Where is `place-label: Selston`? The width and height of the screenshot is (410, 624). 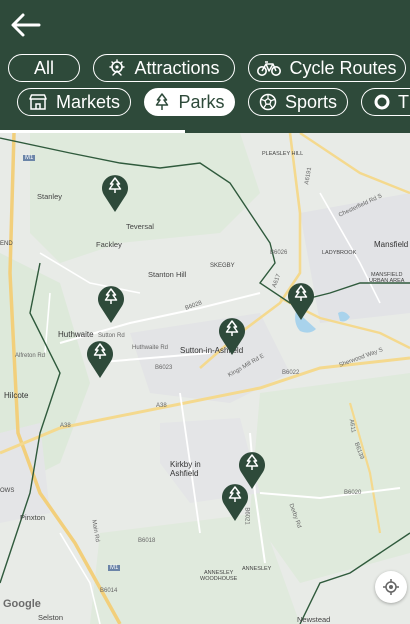
place-label: Selston is located at coordinates (51, 617).